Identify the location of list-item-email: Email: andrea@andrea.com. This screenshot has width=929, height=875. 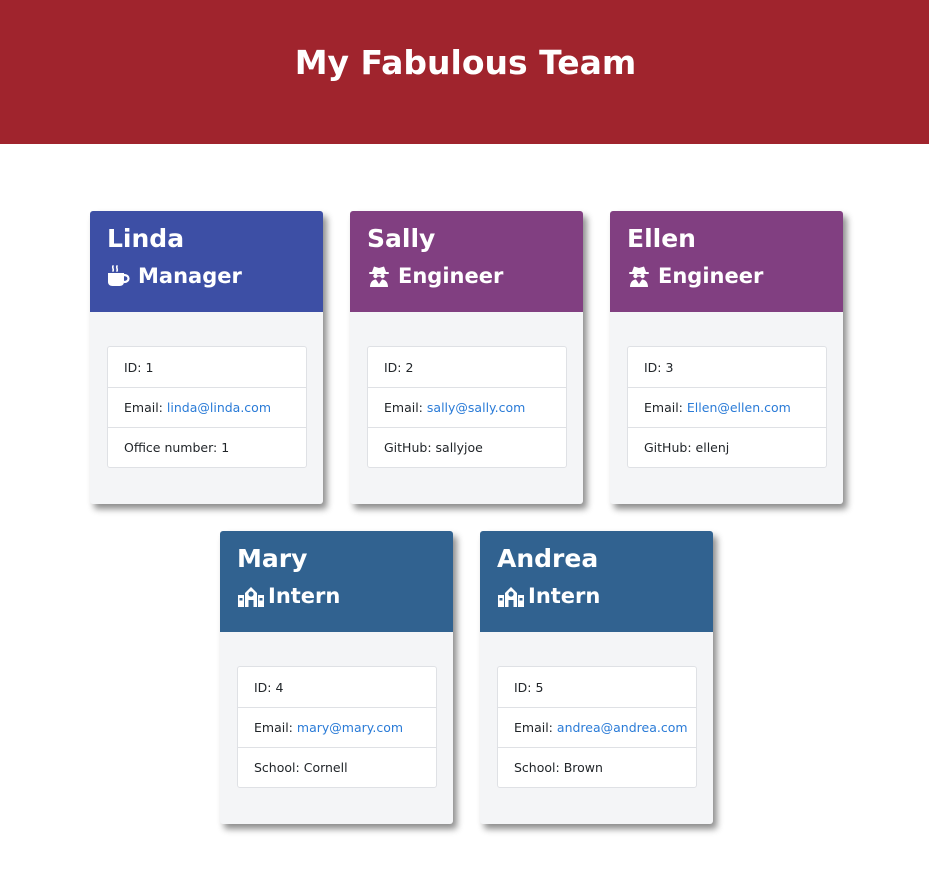
(597, 727).